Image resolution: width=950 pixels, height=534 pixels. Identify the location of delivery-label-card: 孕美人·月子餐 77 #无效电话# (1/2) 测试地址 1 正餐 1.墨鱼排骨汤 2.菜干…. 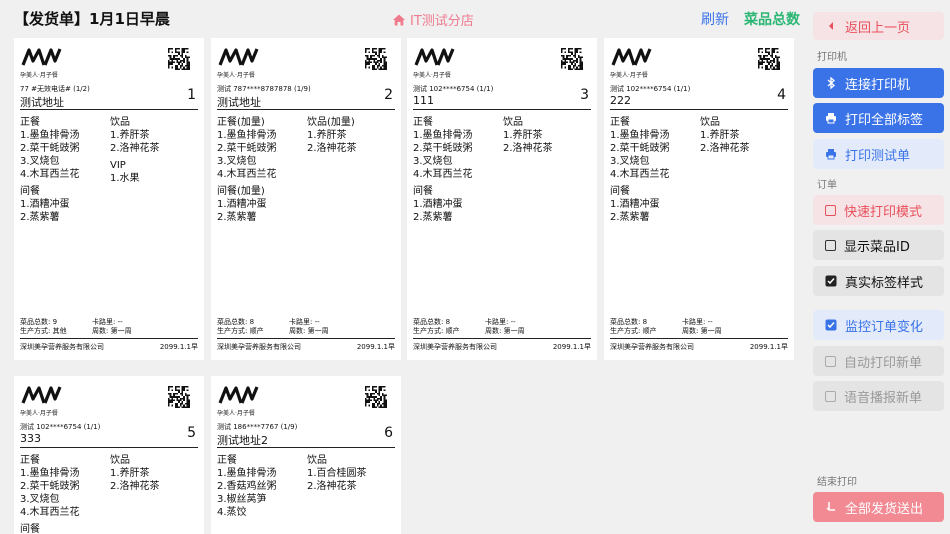
(109, 199).